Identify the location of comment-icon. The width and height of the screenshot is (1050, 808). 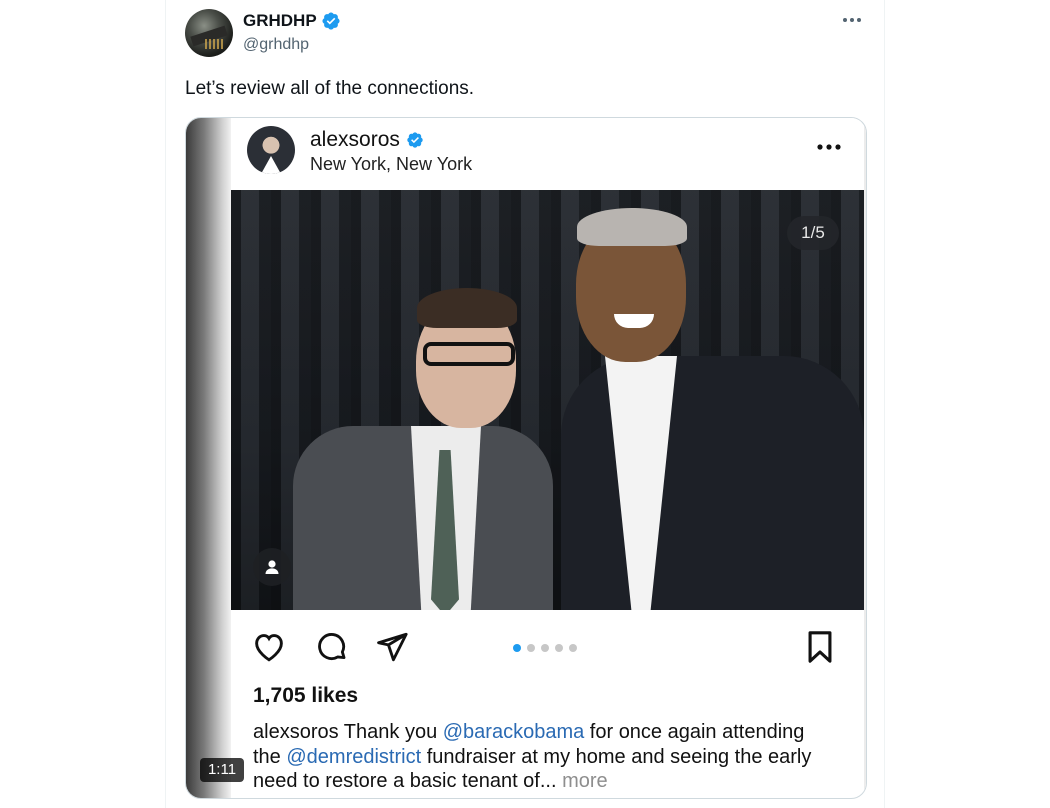
(332, 646).